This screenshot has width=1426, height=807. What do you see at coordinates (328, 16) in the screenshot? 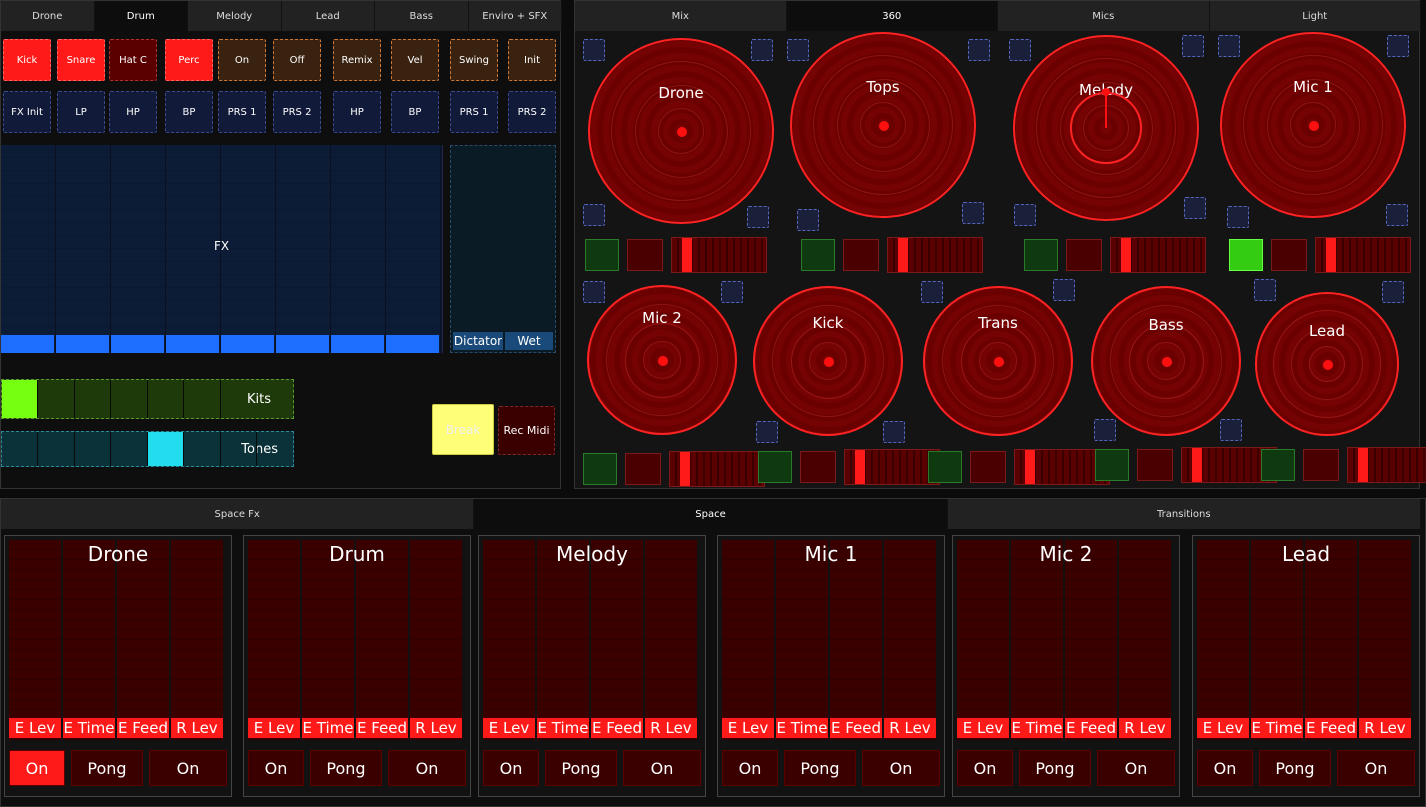
I see `left-tab-3: Lead` at bounding box center [328, 16].